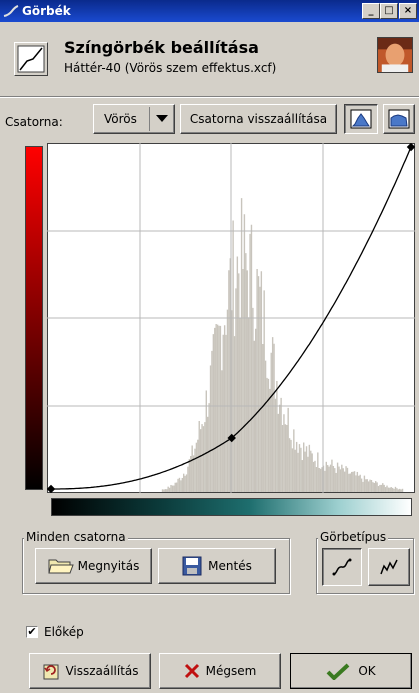 The width and height of the screenshot is (419, 693). What do you see at coordinates (371, 11) in the screenshot?
I see `minimize-button: _` at bounding box center [371, 11].